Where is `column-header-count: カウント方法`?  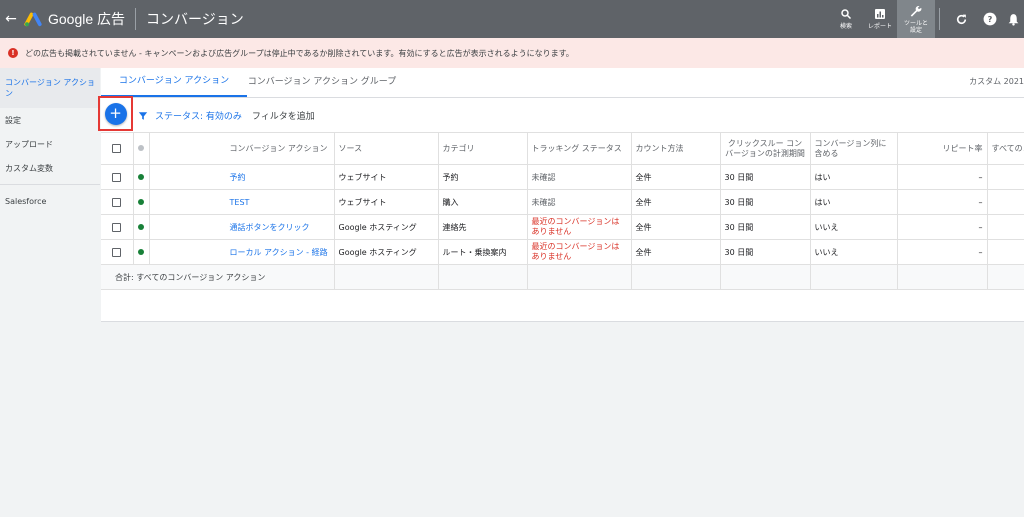
column-header-count: カウント方法 is located at coordinates (676, 148).